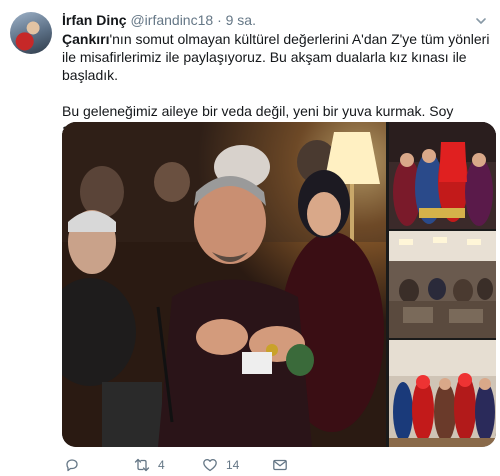  Describe the element at coordinates (171, 20) in the screenshot. I see `author-handle: @irfandinc18` at that location.